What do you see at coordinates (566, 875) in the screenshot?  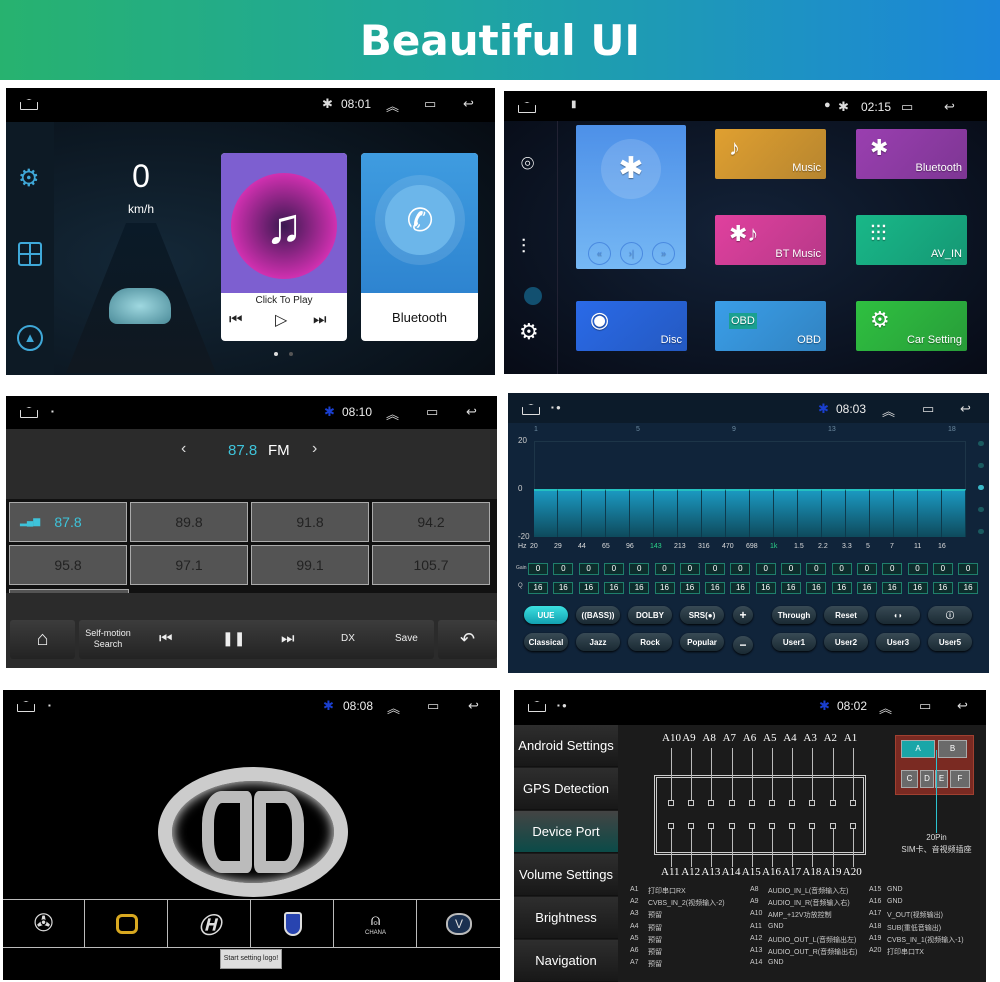 I see `menu-item-volume-settings: Volume Settings` at bounding box center [566, 875].